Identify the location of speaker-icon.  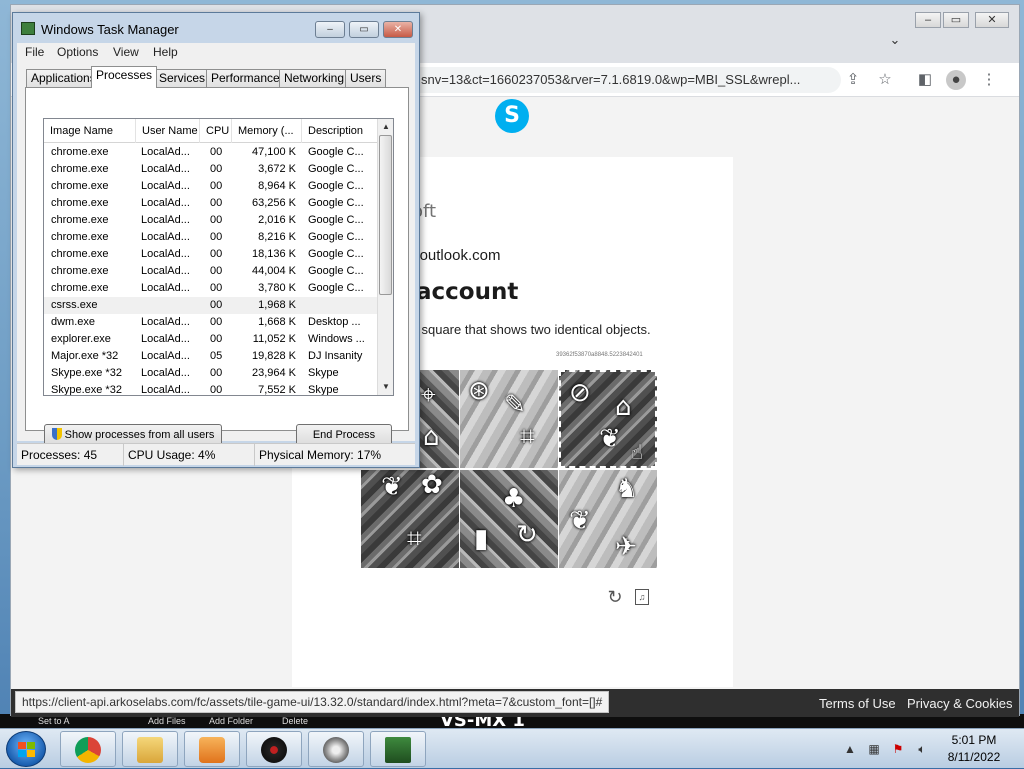
(336, 750).